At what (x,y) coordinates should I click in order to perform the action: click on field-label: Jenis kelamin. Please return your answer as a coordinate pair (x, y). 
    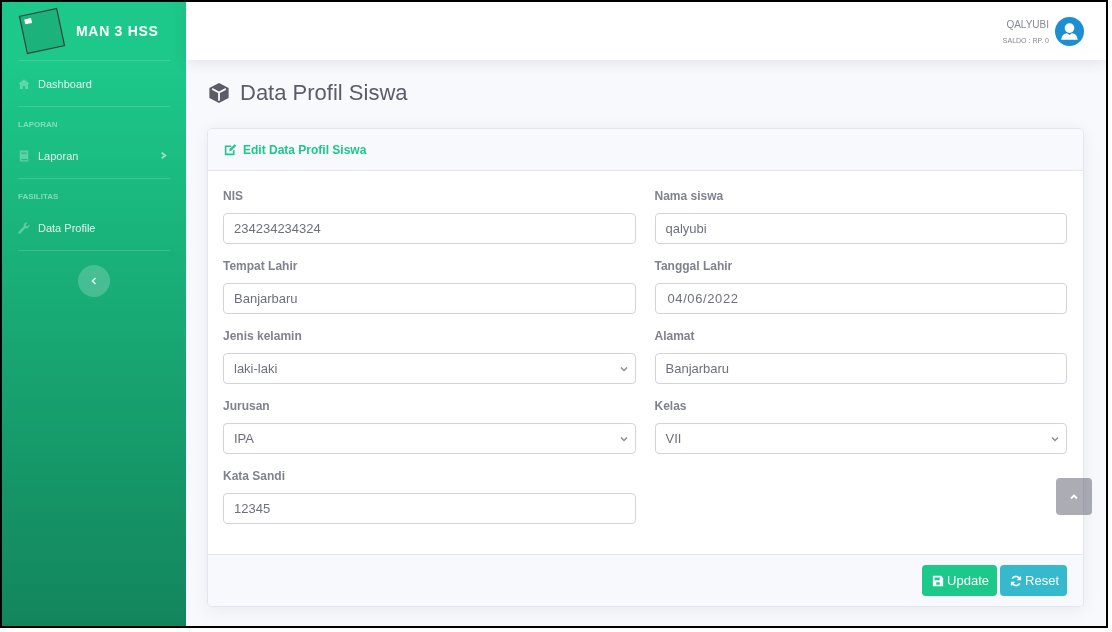
    Looking at the image, I should click on (262, 336).